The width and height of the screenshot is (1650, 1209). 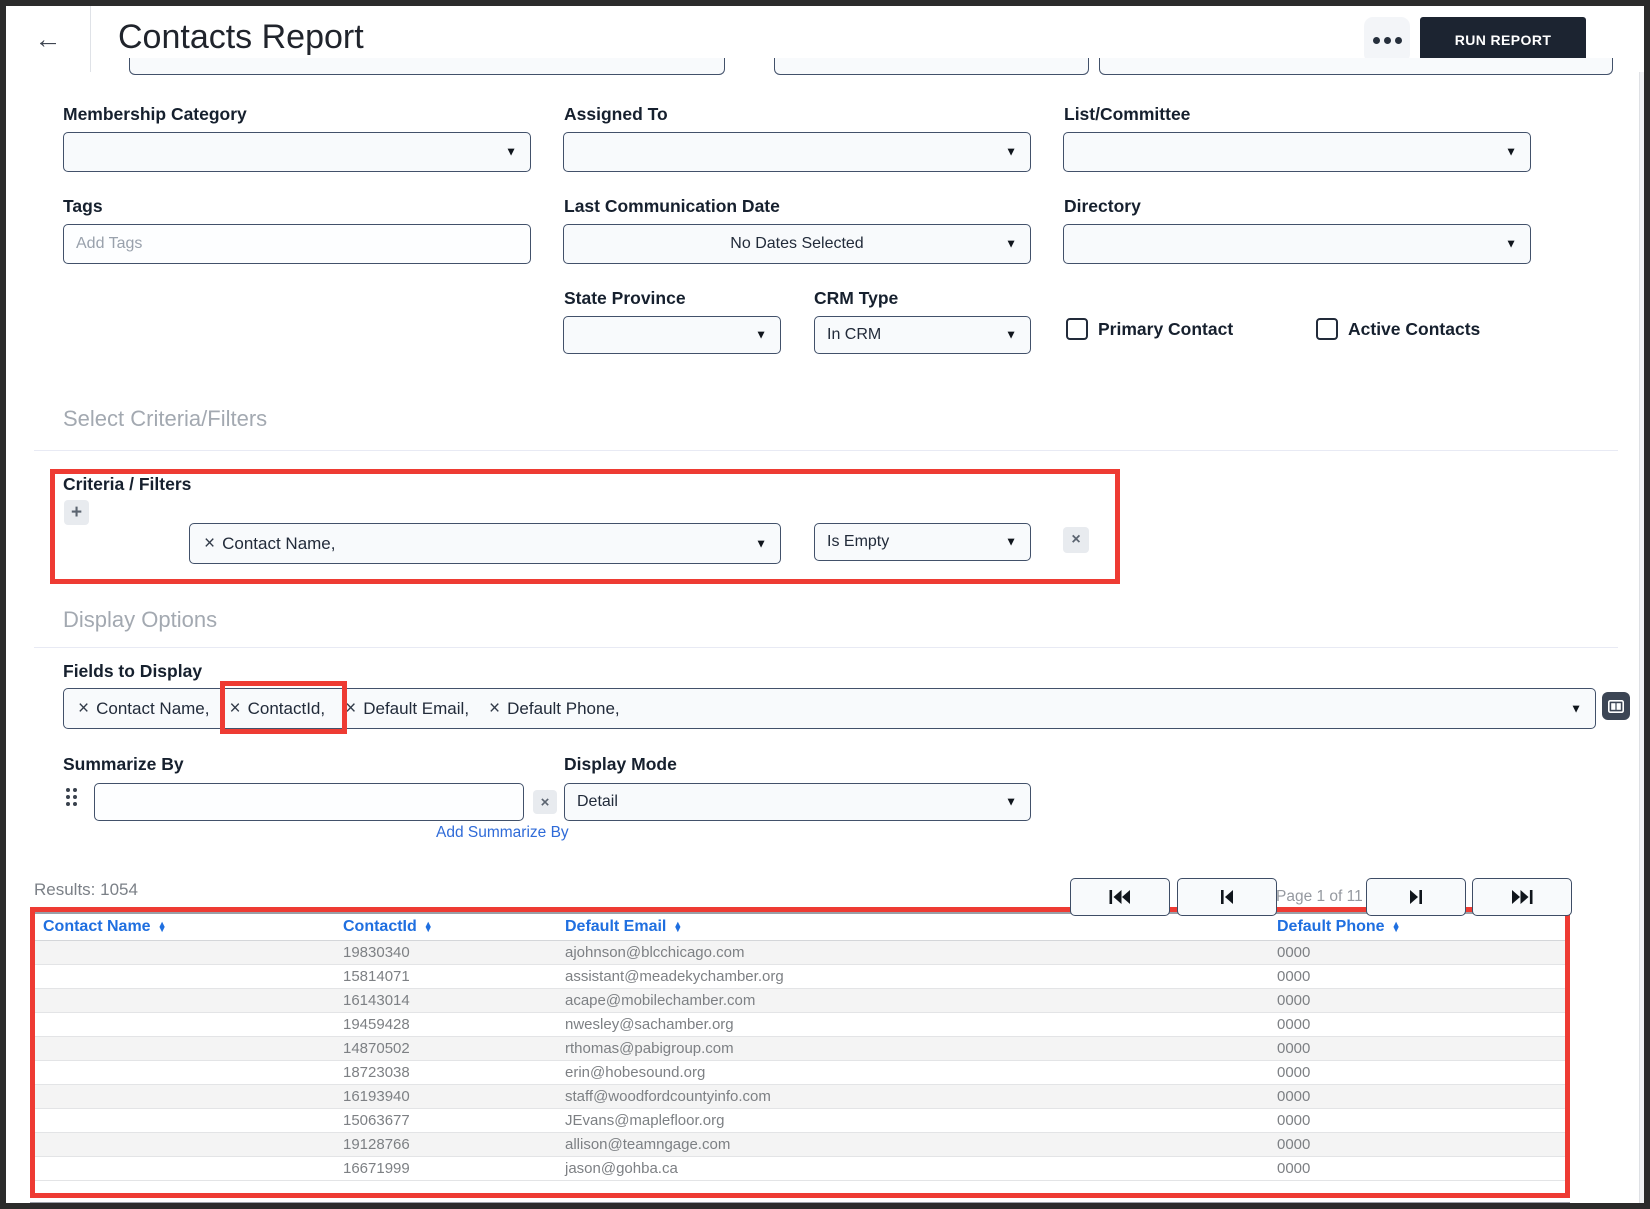 I want to click on table-cell: acape@mobilechamber.com, so click(x=913, y=1000).